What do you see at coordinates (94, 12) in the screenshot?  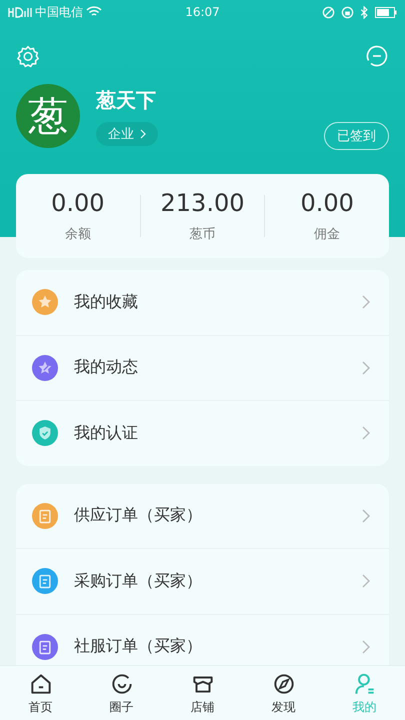 I see `wifi-icon` at bounding box center [94, 12].